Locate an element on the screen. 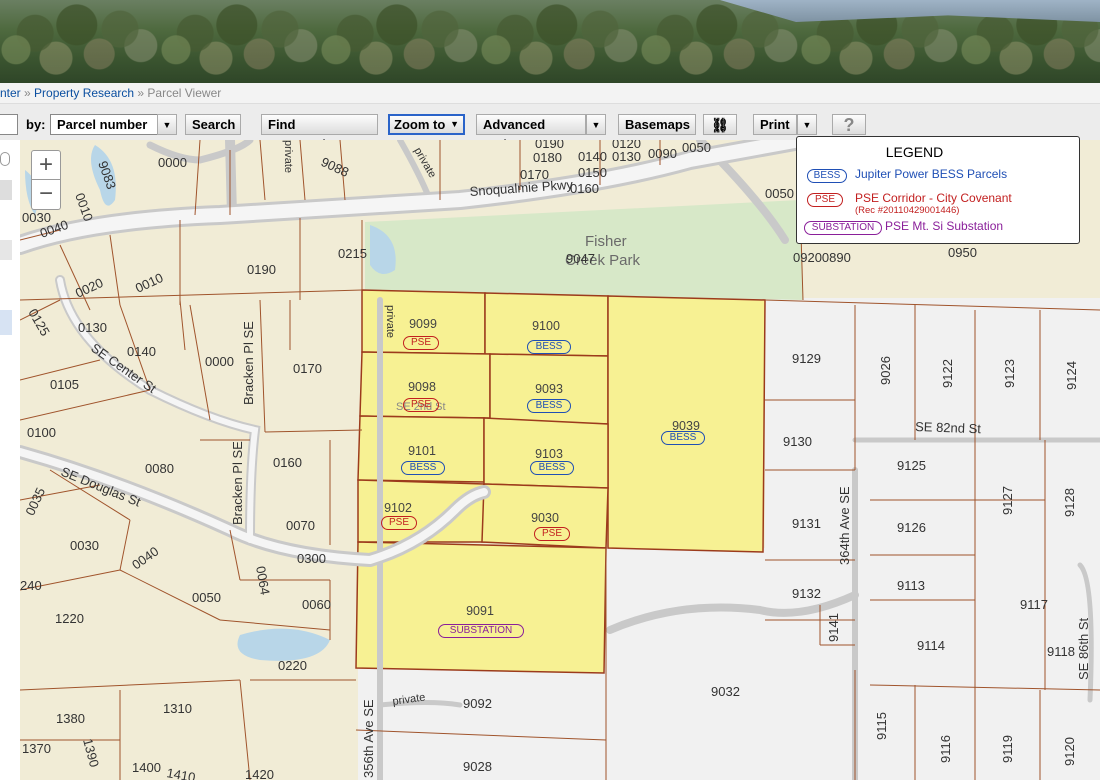 Image resolution: width=1100 pixels, height=780 pixels. header-banner-image is located at coordinates (550, 41).